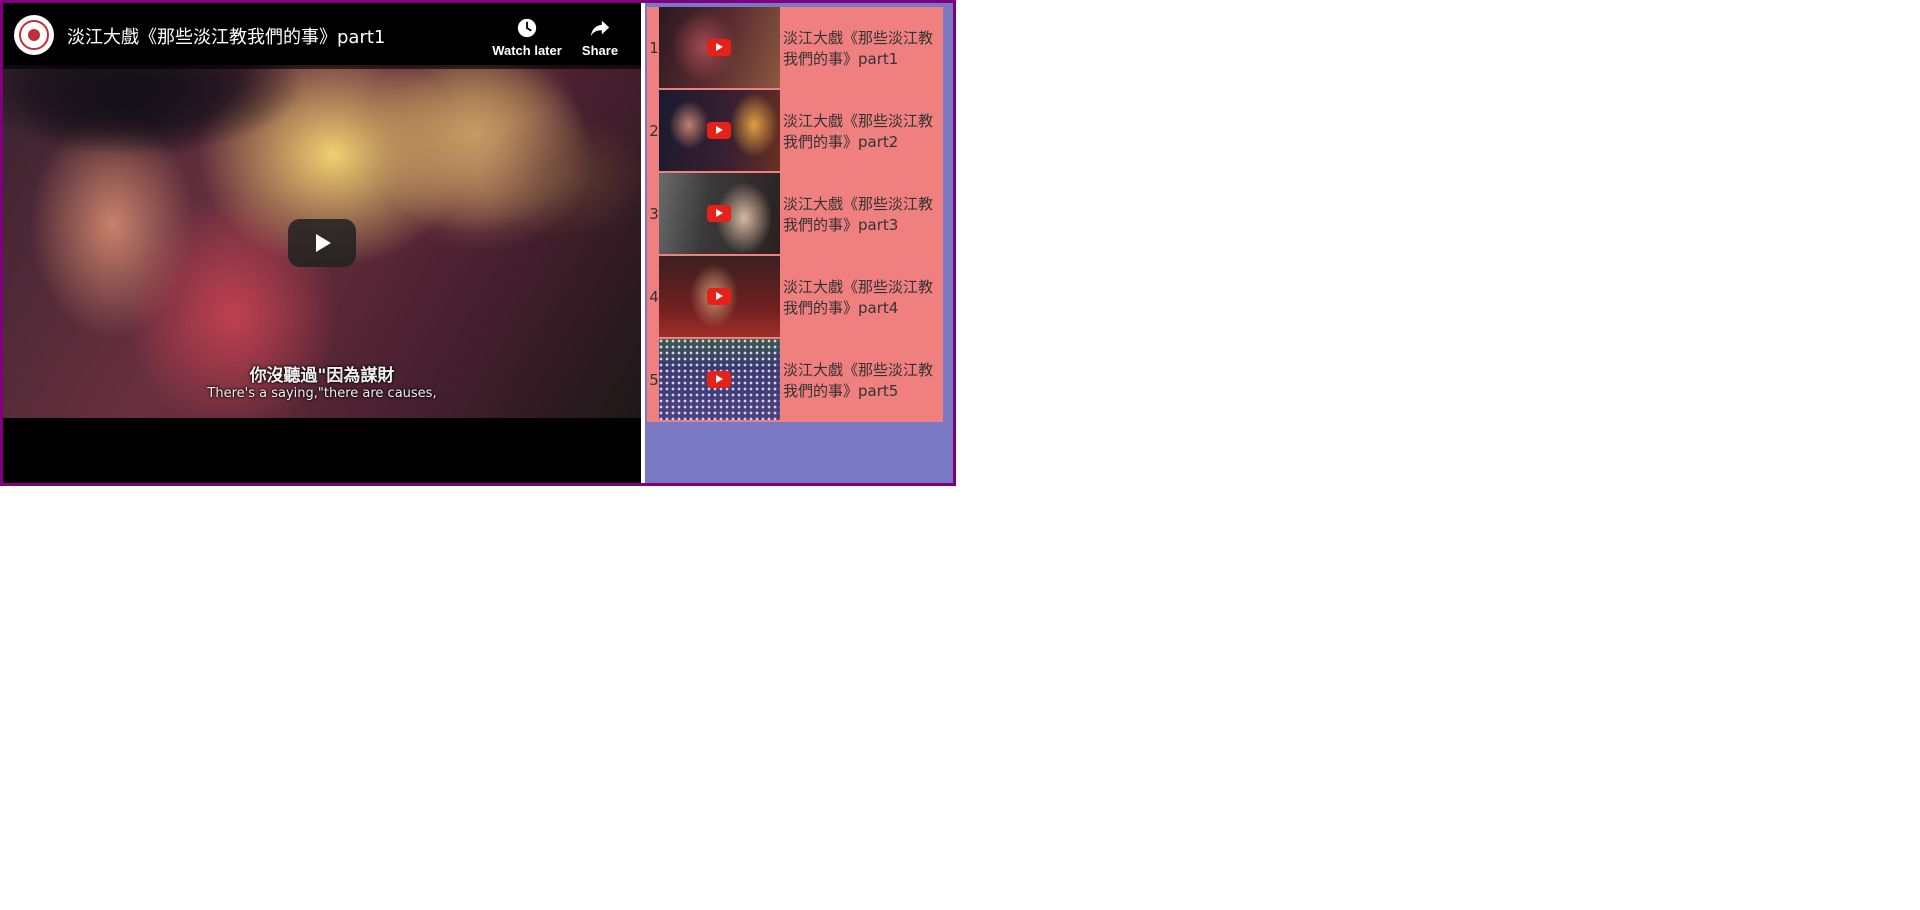  Describe the element at coordinates (600, 50) in the screenshot. I see `share-label: Share` at that location.